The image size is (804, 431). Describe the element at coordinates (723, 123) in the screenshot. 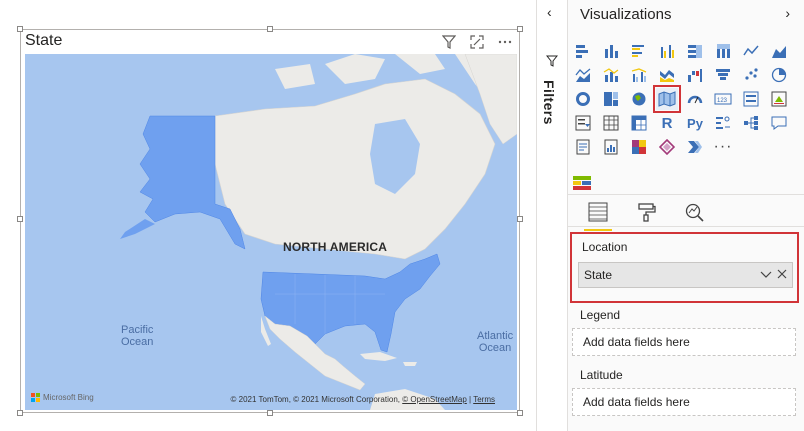

I see `key-influencers-icon` at that location.